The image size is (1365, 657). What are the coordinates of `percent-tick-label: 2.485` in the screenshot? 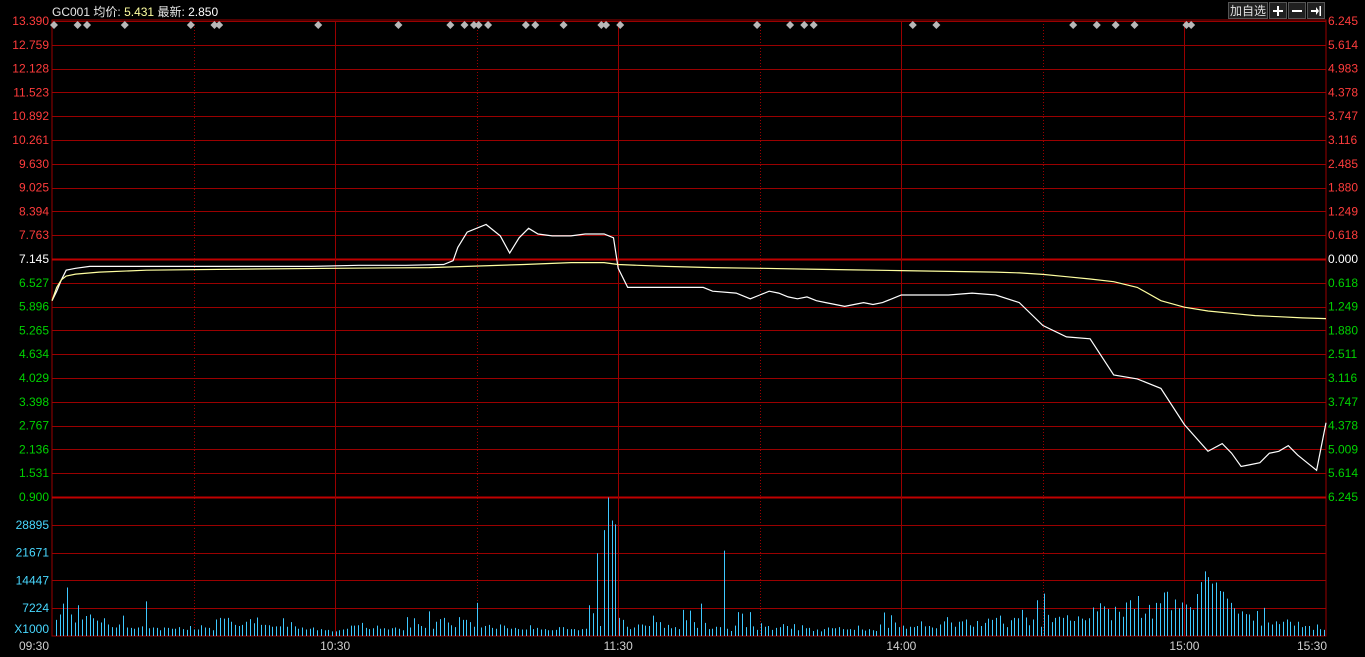 It's located at (1343, 164).